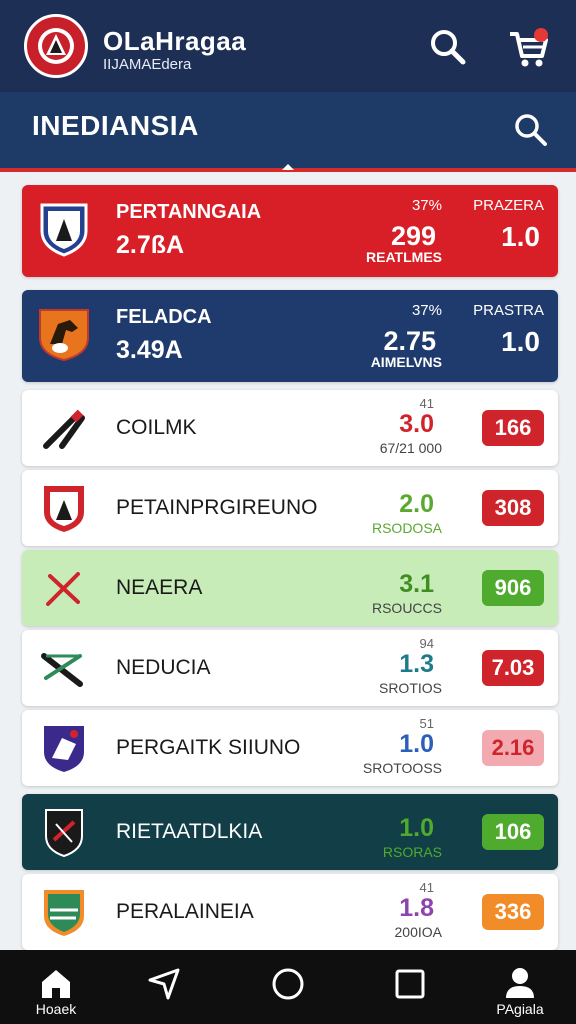 The height and width of the screenshot is (1024, 576). What do you see at coordinates (56, 984) in the screenshot?
I see `home-icon` at bounding box center [56, 984].